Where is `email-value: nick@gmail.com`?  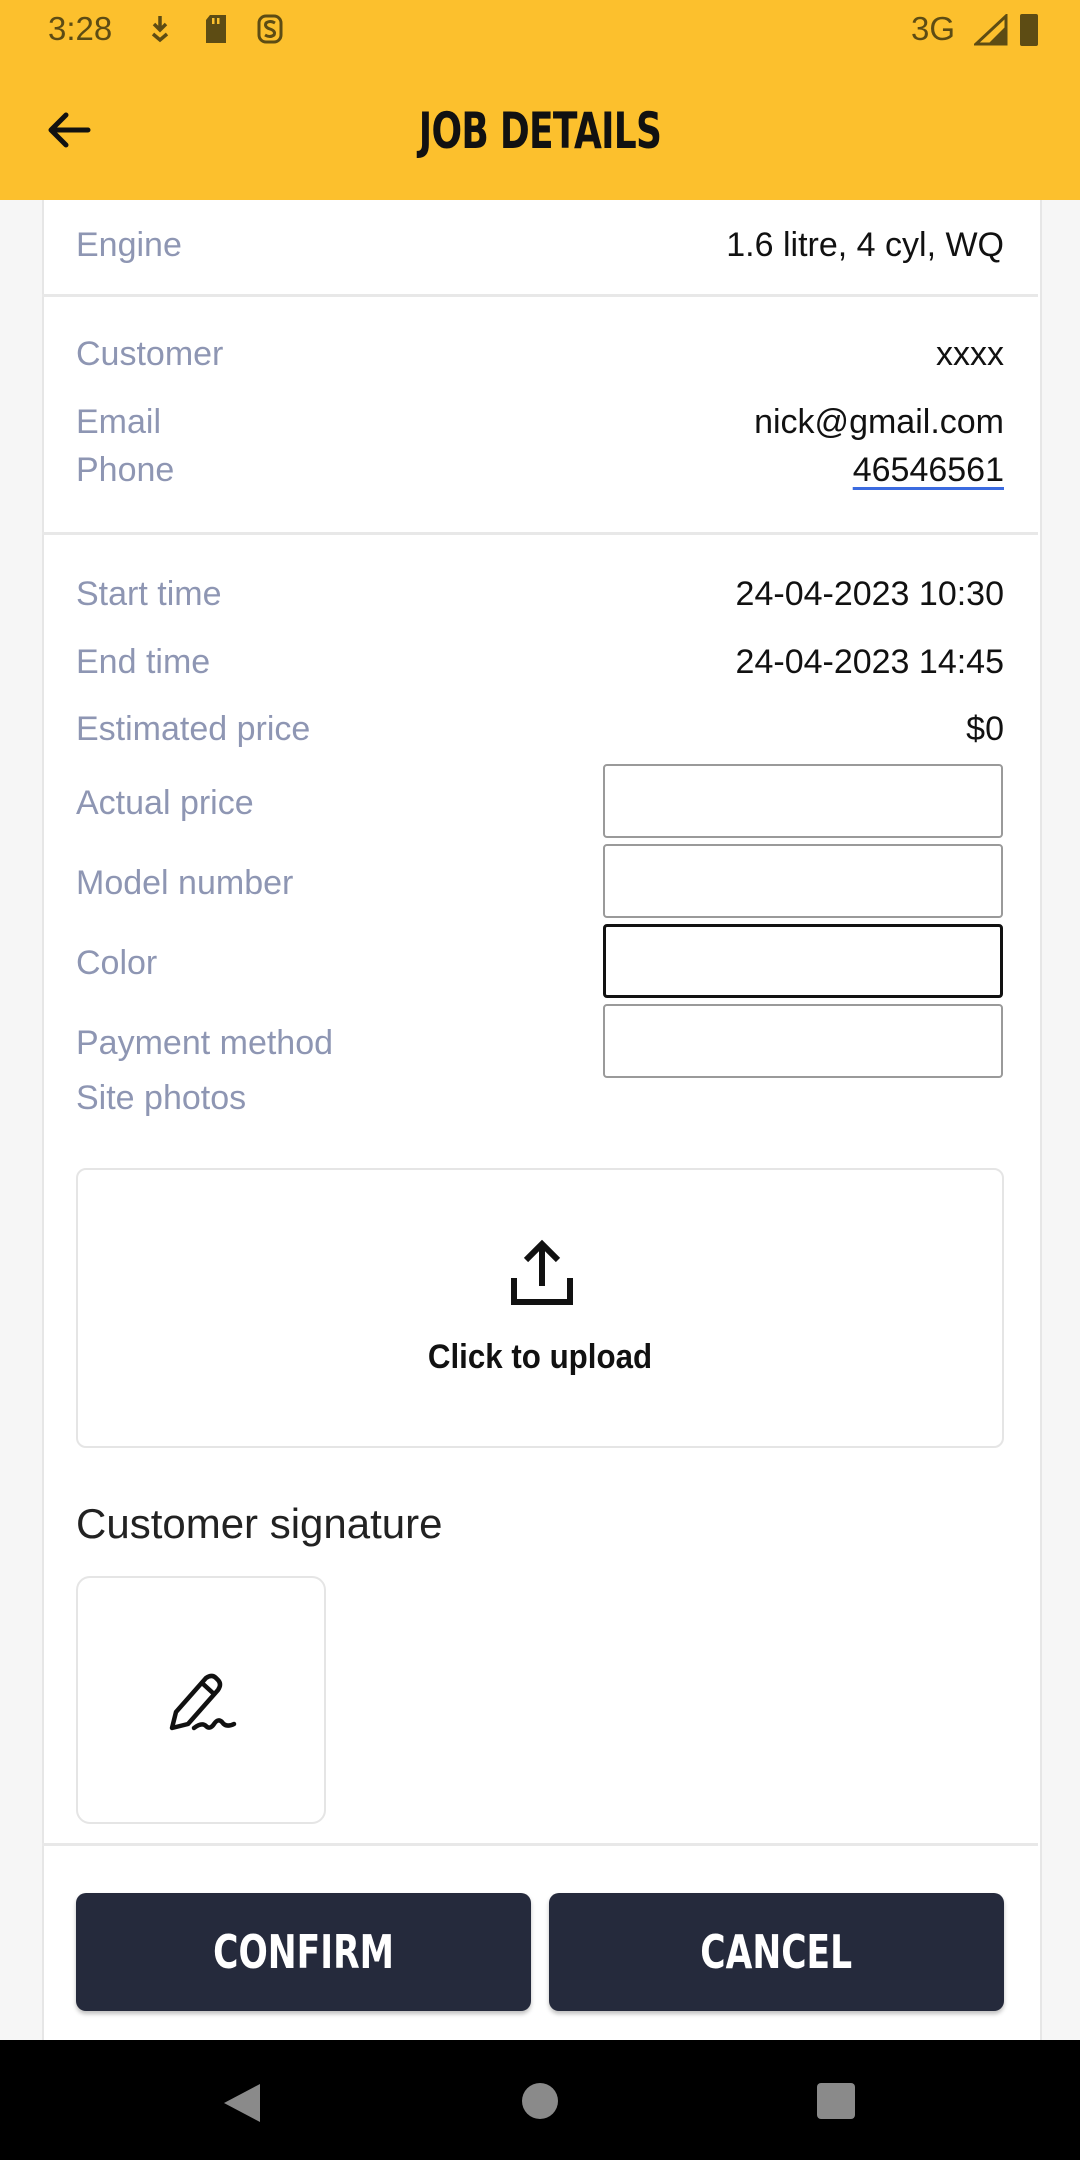 email-value: nick@gmail.com is located at coordinates (879, 422).